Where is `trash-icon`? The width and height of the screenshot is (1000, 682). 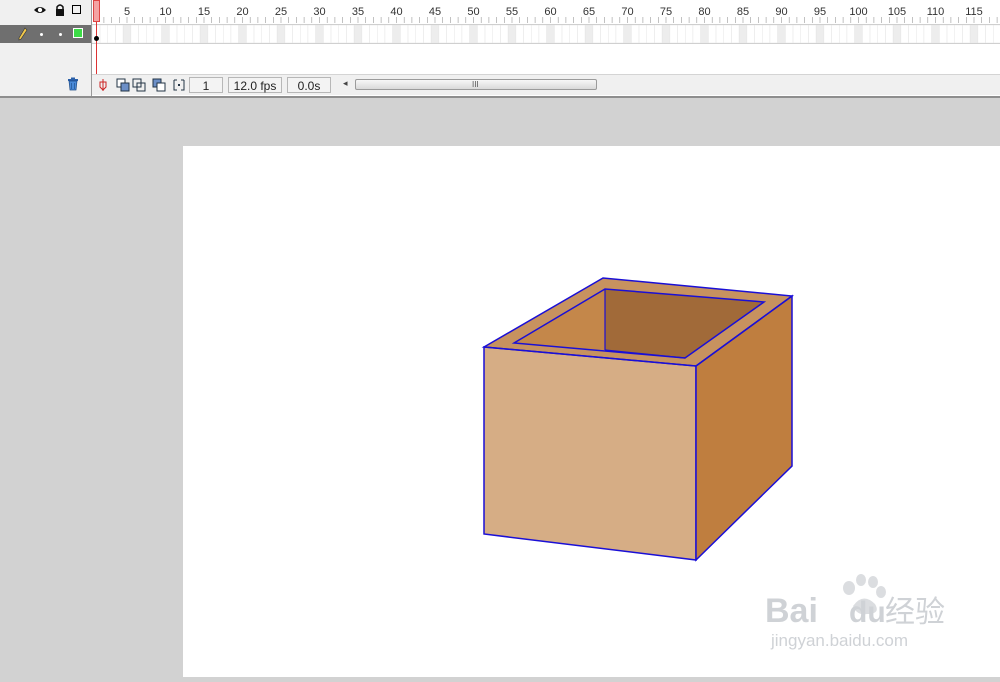 trash-icon is located at coordinates (73, 84).